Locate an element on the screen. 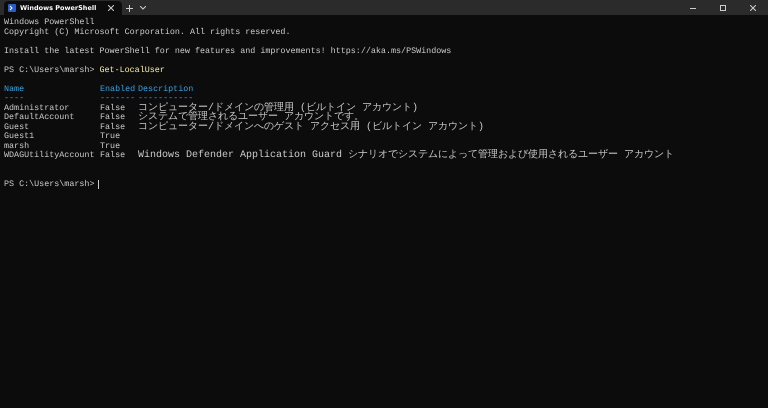 The height and width of the screenshot is (408, 768). description-text: Windows Defender Application Guard シナリオでシステムによって管理および使用されるユーザー アカウント is located at coordinates (406, 155).